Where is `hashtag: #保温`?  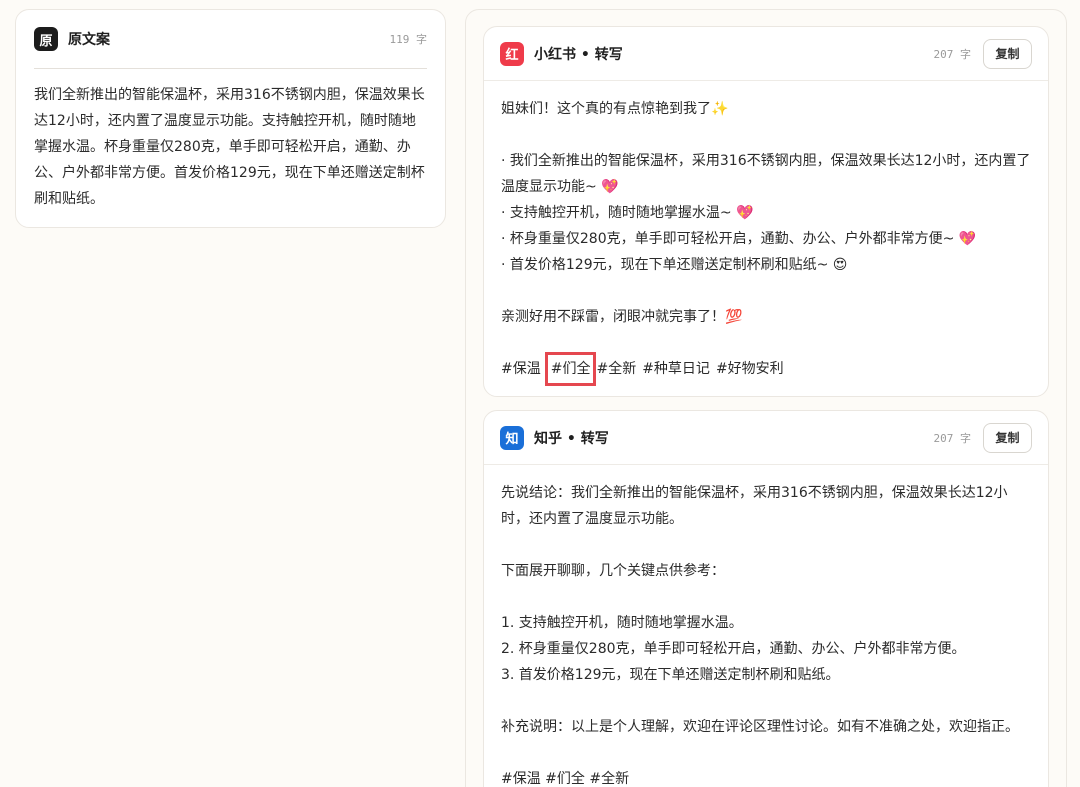 hashtag: #保温 is located at coordinates (521, 369).